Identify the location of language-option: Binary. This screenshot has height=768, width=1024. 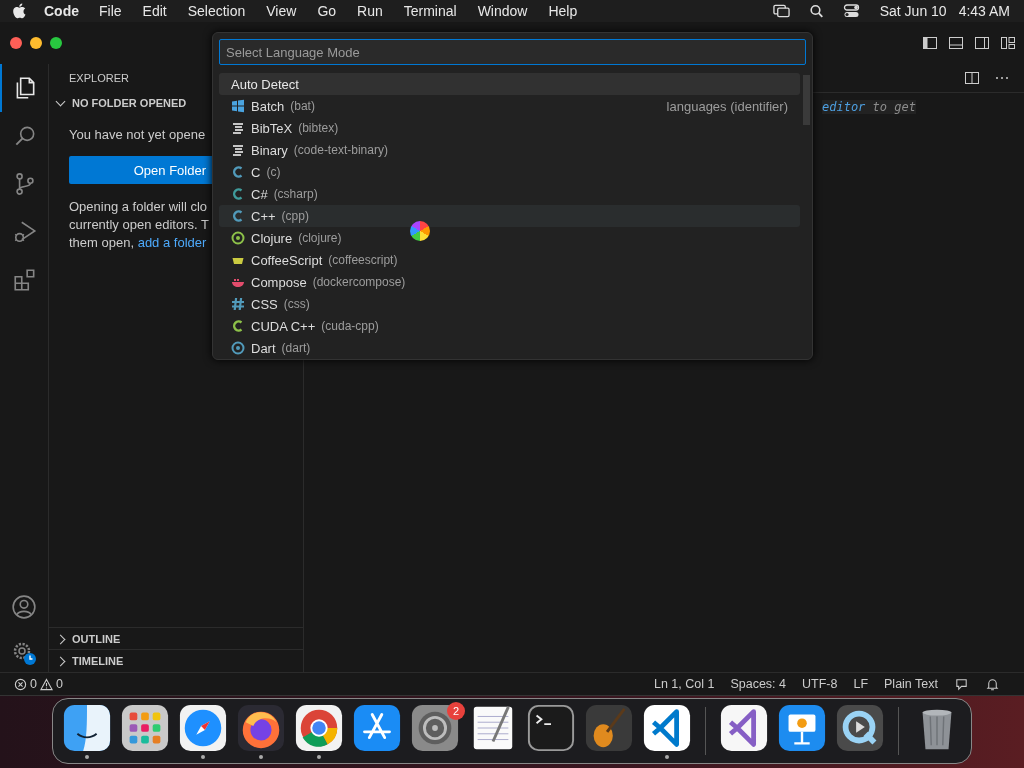
(269, 150).